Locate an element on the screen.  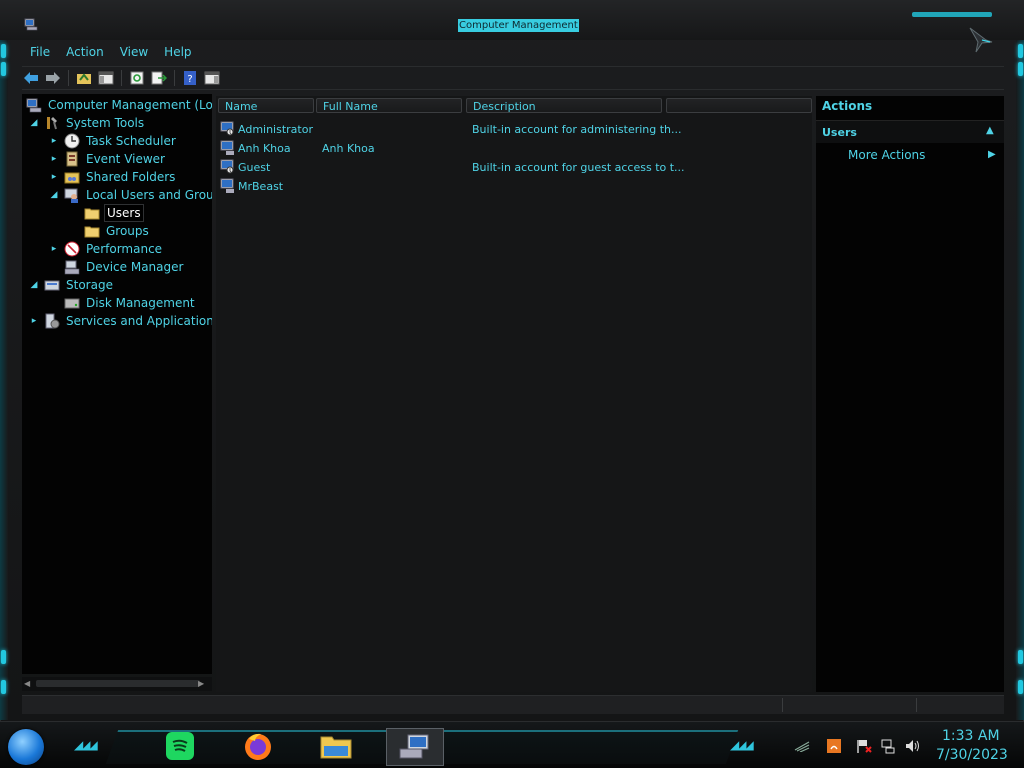
tree-node-local-users-groups: ◢ Local Users and Groups is located at coordinates (130, 195).